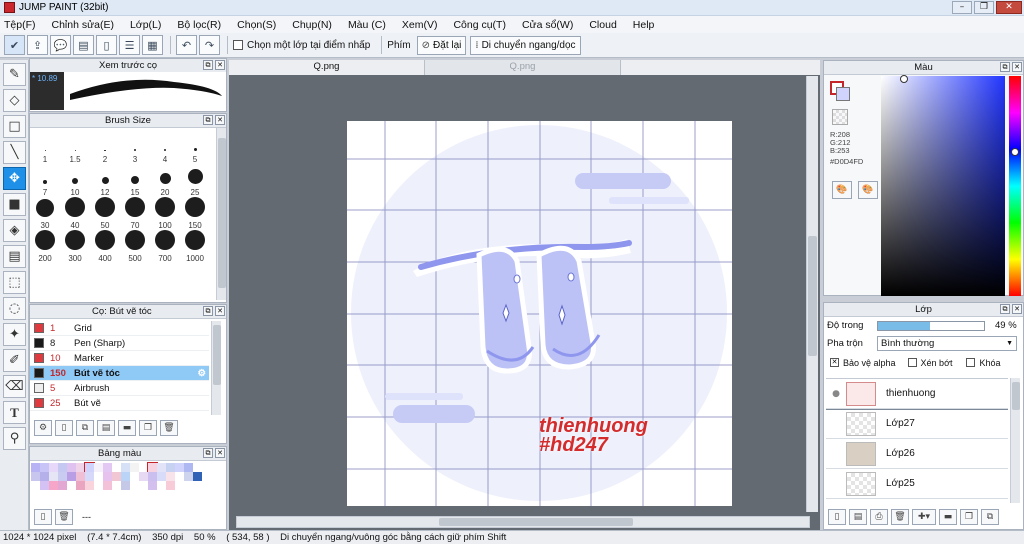 The height and width of the screenshot is (544, 1024). I want to click on brush-size-cell: 1000, so click(195, 246).